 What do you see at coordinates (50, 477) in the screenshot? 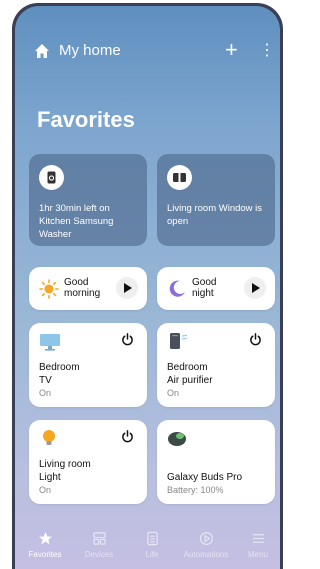
I see `device-name-line2: Light` at bounding box center [50, 477].